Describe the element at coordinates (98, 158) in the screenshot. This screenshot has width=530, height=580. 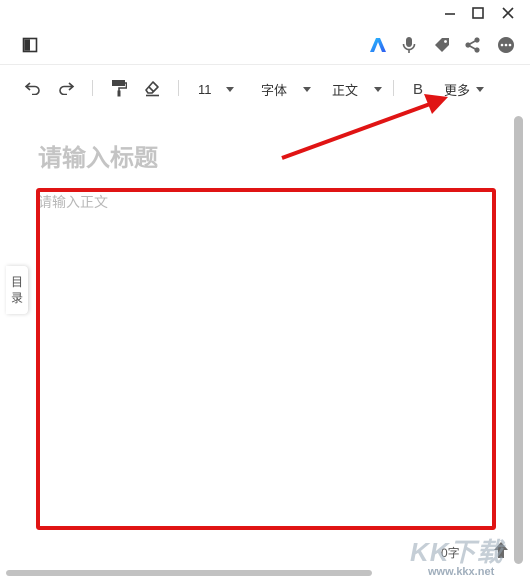
I see `title-placeholder: 请输入标题` at that location.